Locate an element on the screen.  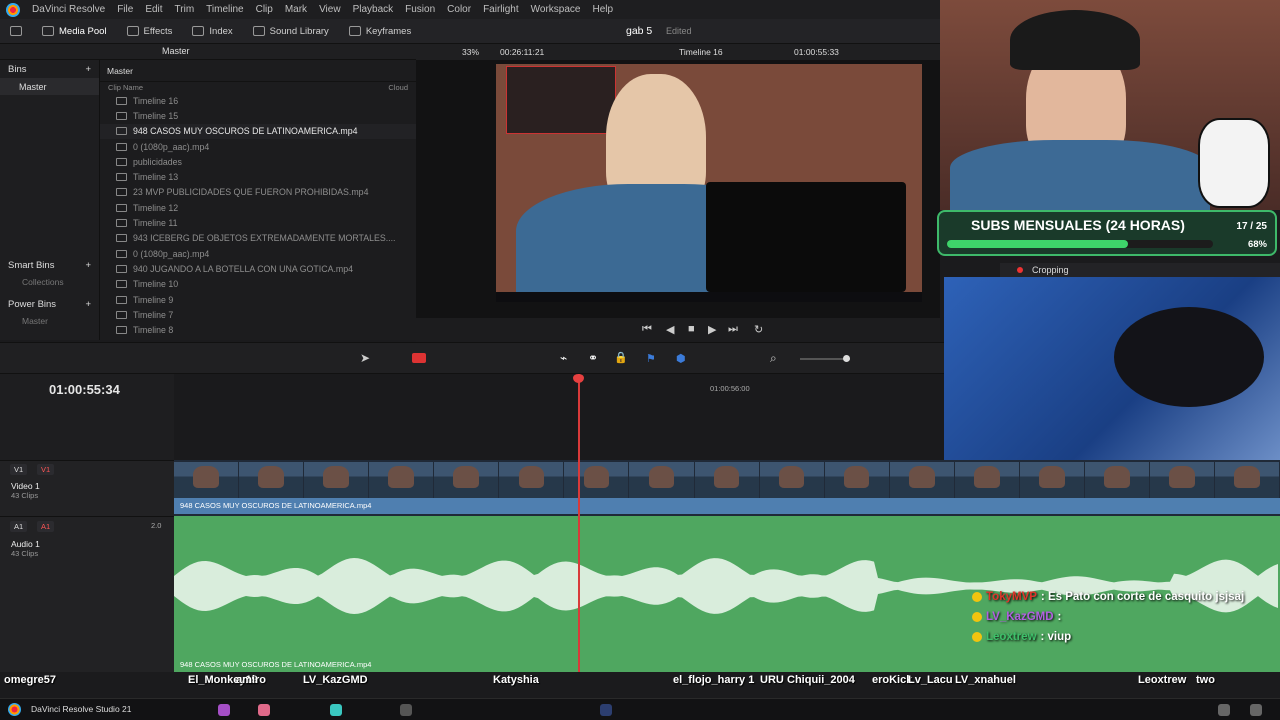
collections-item: Collections is located at coordinates (49, 281).